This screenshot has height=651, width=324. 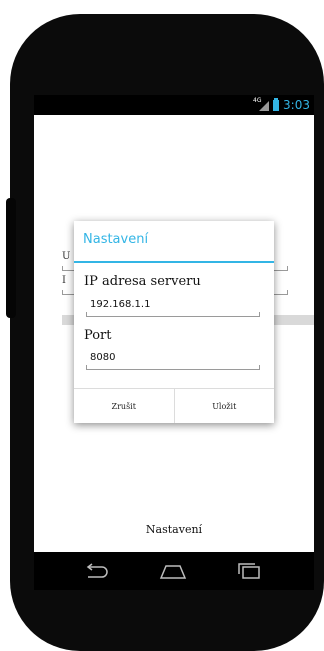 What do you see at coordinates (102, 357) in the screenshot?
I see `port-field: 8080` at bounding box center [102, 357].